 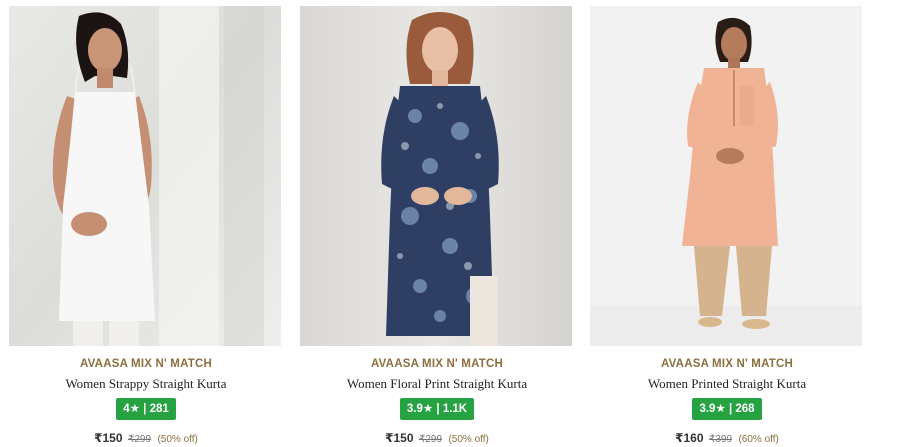 I want to click on product-name: Women Printed Straight Kurta, so click(x=727, y=384).